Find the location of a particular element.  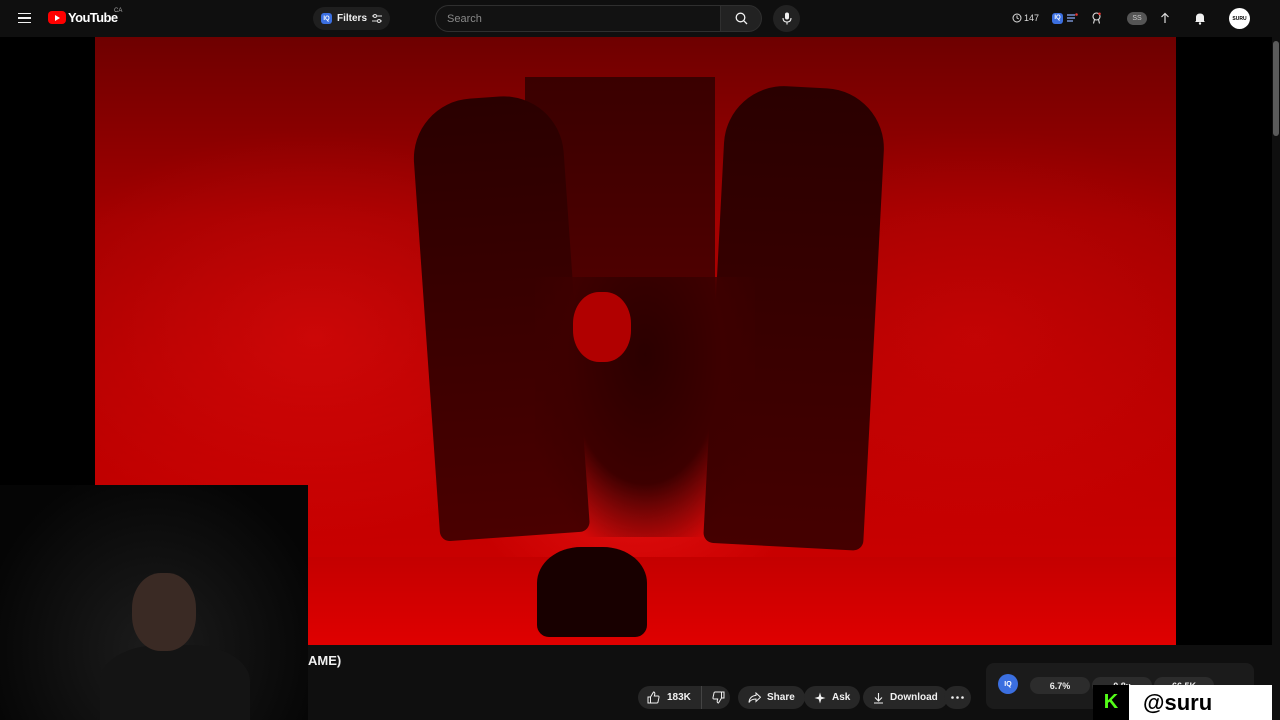

bell-icon is located at coordinates (1200, 19).